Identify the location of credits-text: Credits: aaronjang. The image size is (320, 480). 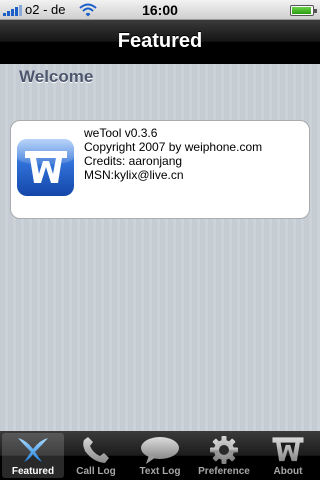
(133, 161).